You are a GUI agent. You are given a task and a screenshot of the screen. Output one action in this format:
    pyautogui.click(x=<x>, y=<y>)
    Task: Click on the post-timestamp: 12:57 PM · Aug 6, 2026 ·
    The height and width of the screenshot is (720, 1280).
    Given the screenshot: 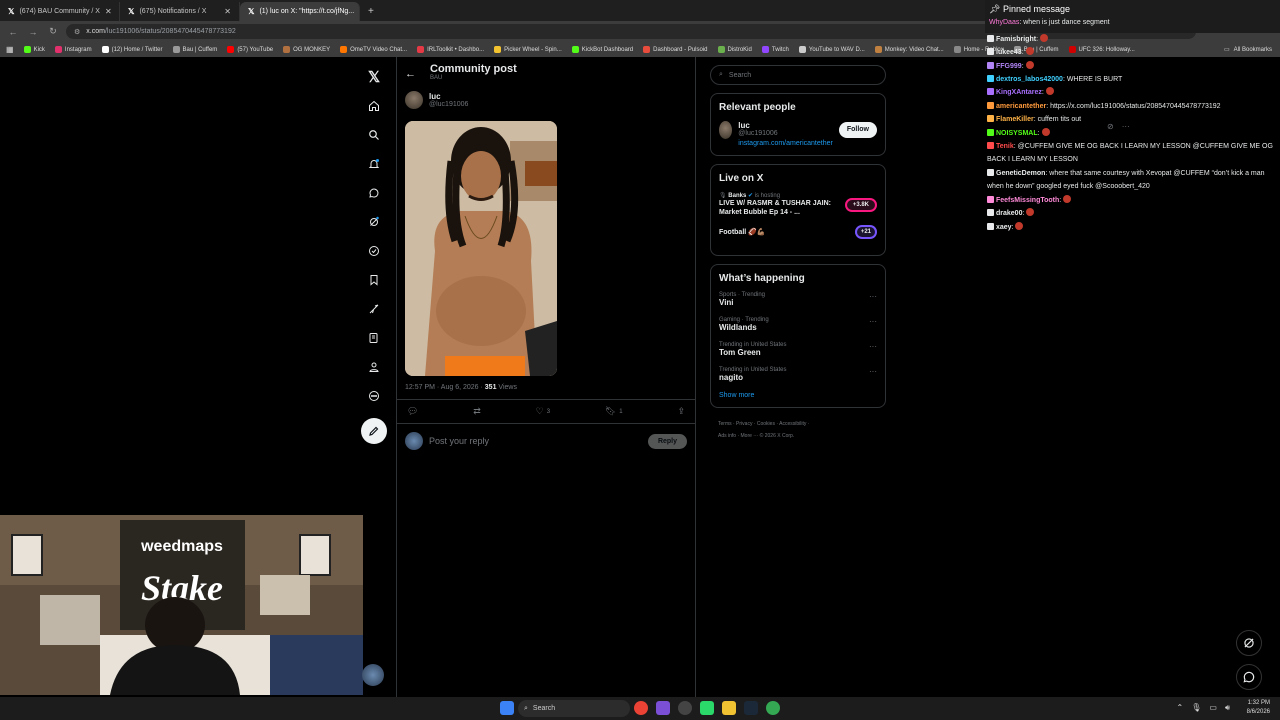 What is the action you would take?
    pyautogui.click(x=445, y=387)
    